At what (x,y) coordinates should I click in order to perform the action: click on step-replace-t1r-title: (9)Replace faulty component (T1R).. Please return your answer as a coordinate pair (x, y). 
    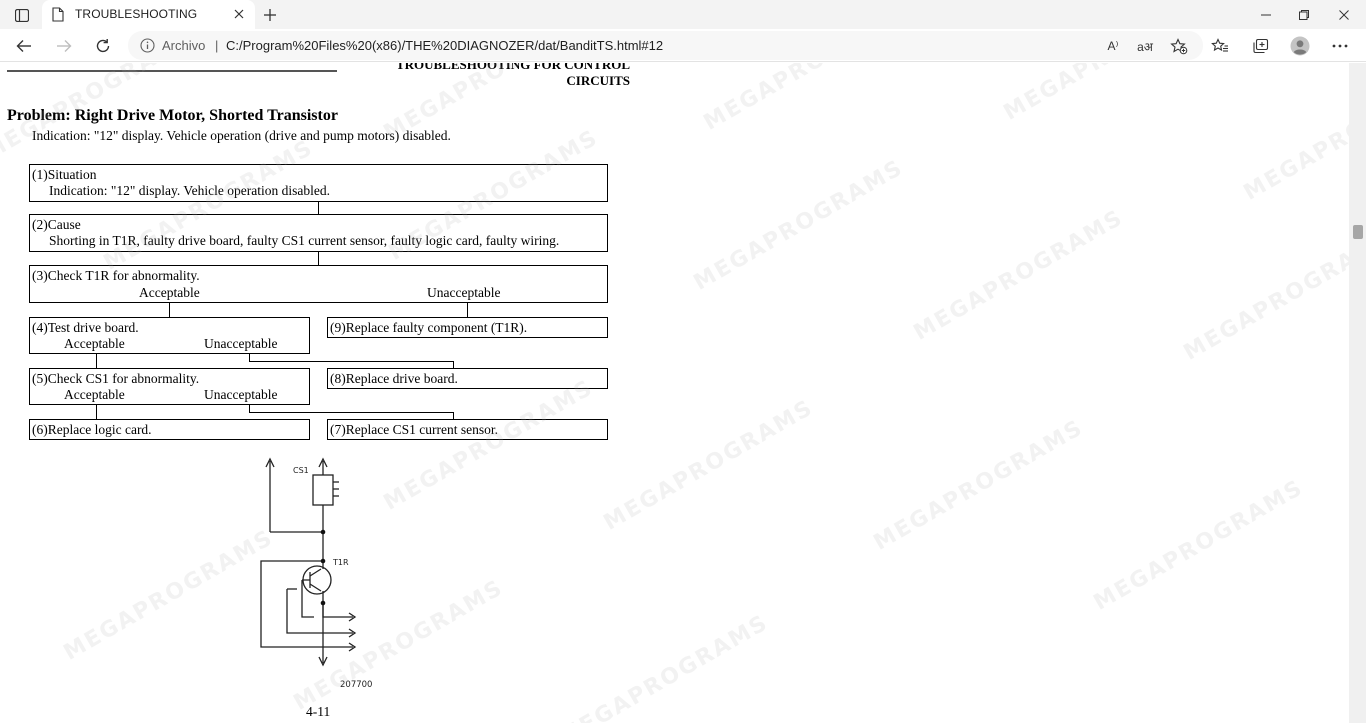
    Looking at the image, I should click on (429, 327).